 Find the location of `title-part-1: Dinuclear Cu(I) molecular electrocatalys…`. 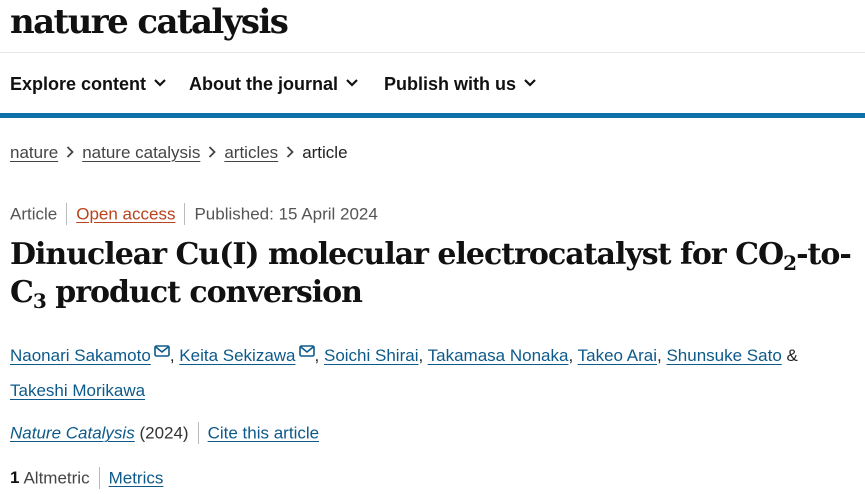

title-part-1: Dinuclear Cu(I) molecular electrocatalys… is located at coordinates (397, 254).